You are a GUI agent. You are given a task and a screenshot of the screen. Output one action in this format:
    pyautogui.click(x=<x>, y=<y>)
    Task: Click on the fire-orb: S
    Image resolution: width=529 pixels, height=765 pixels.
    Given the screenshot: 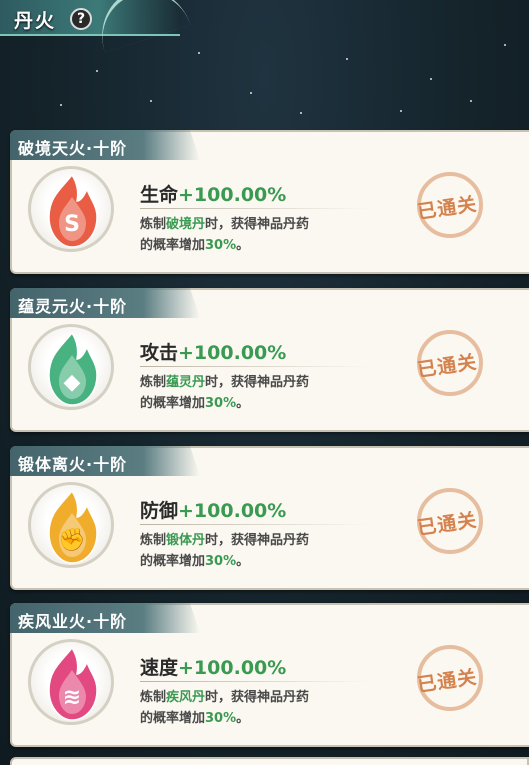 What is the action you would take?
    pyautogui.click(x=71, y=209)
    